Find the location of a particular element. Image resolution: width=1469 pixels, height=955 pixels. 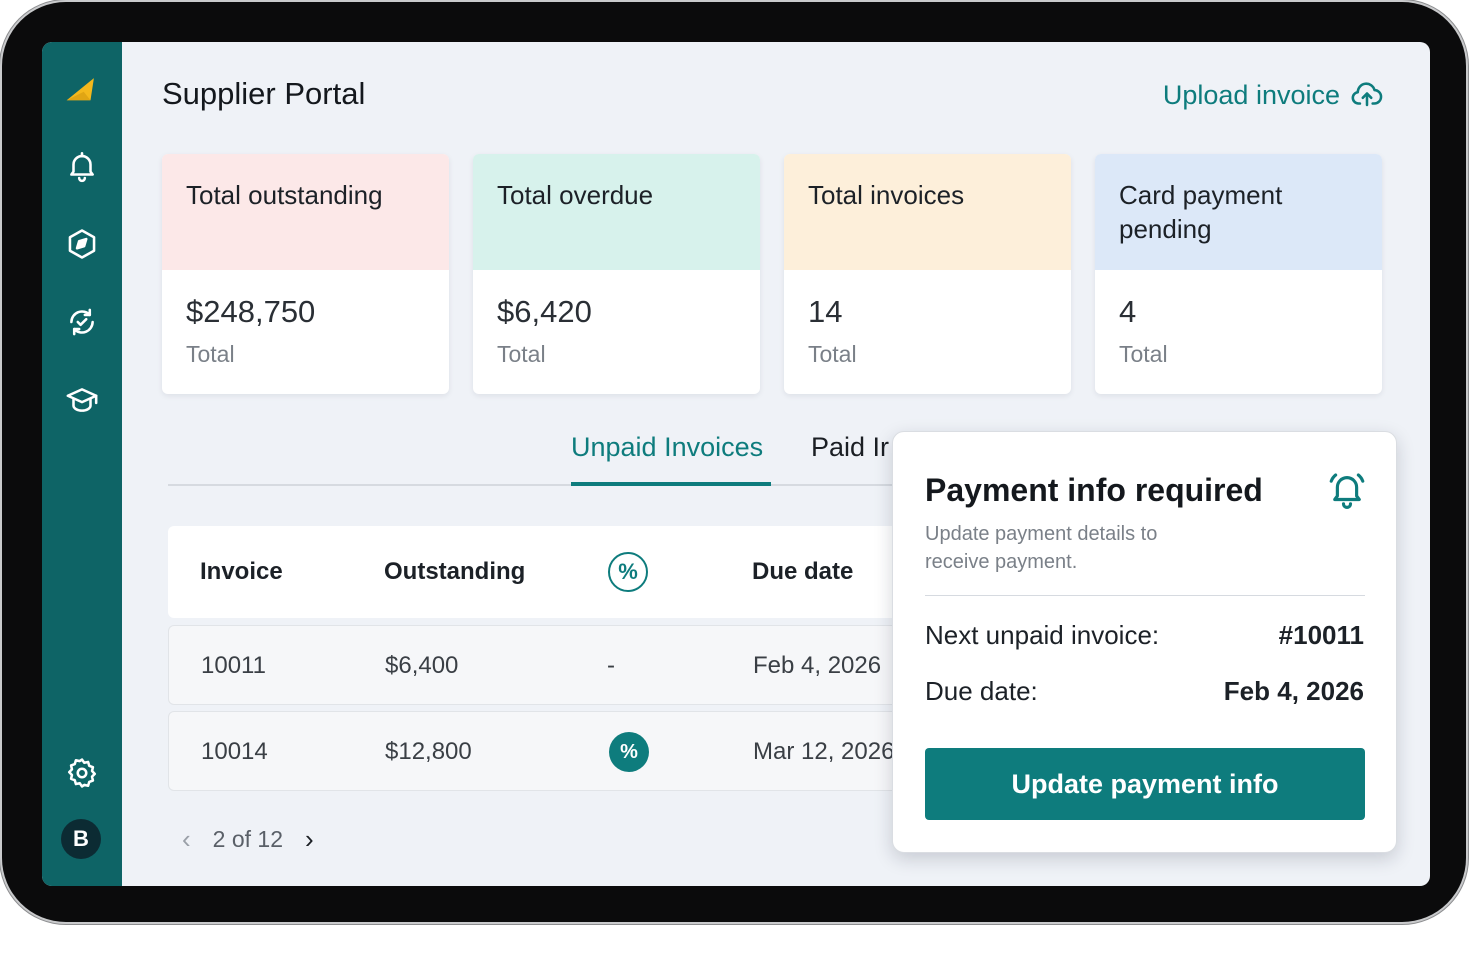

cell-discount: - is located at coordinates (611, 665).